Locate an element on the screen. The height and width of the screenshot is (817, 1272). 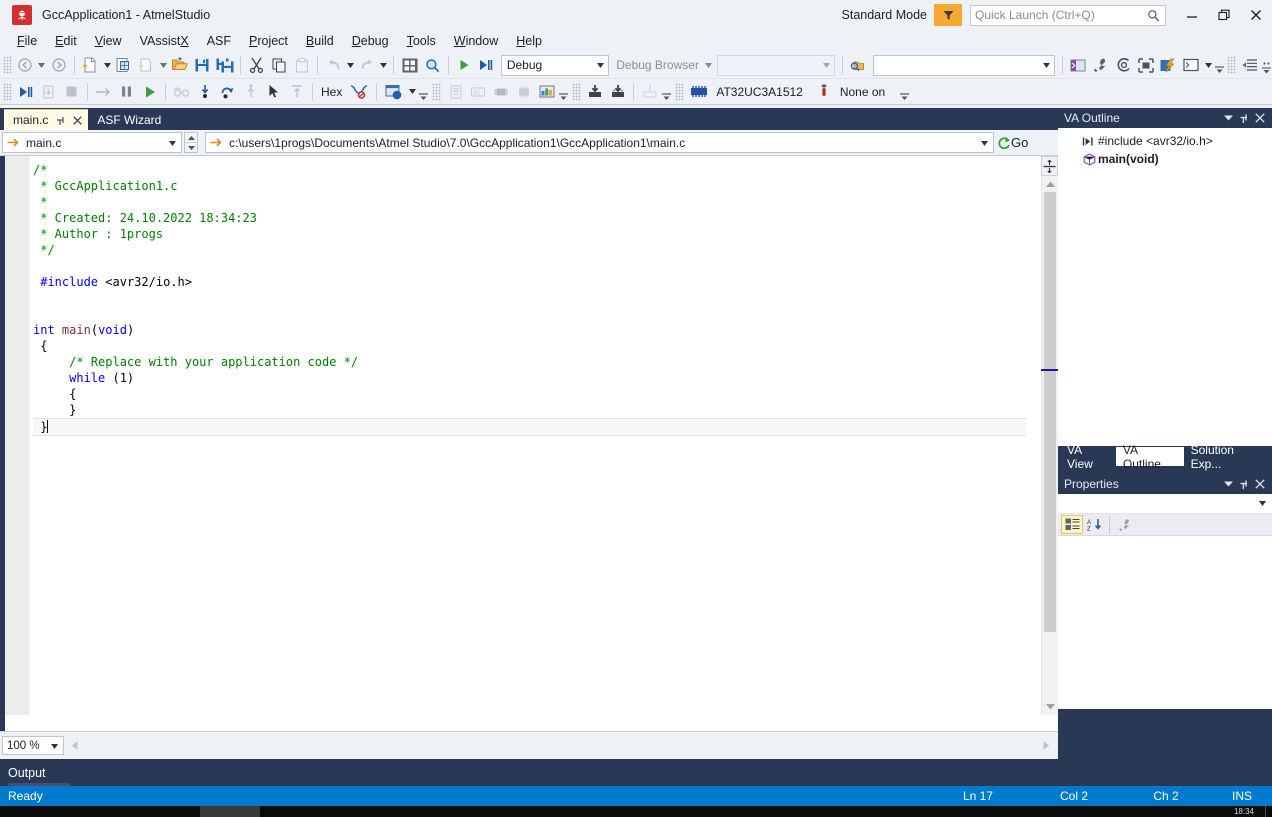
menu-debug: Debug is located at coordinates (370, 41).